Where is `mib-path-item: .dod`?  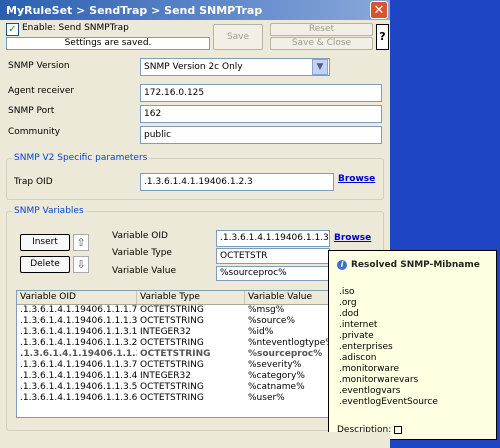 mib-path-item: .dod is located at coordinates (349, 314).